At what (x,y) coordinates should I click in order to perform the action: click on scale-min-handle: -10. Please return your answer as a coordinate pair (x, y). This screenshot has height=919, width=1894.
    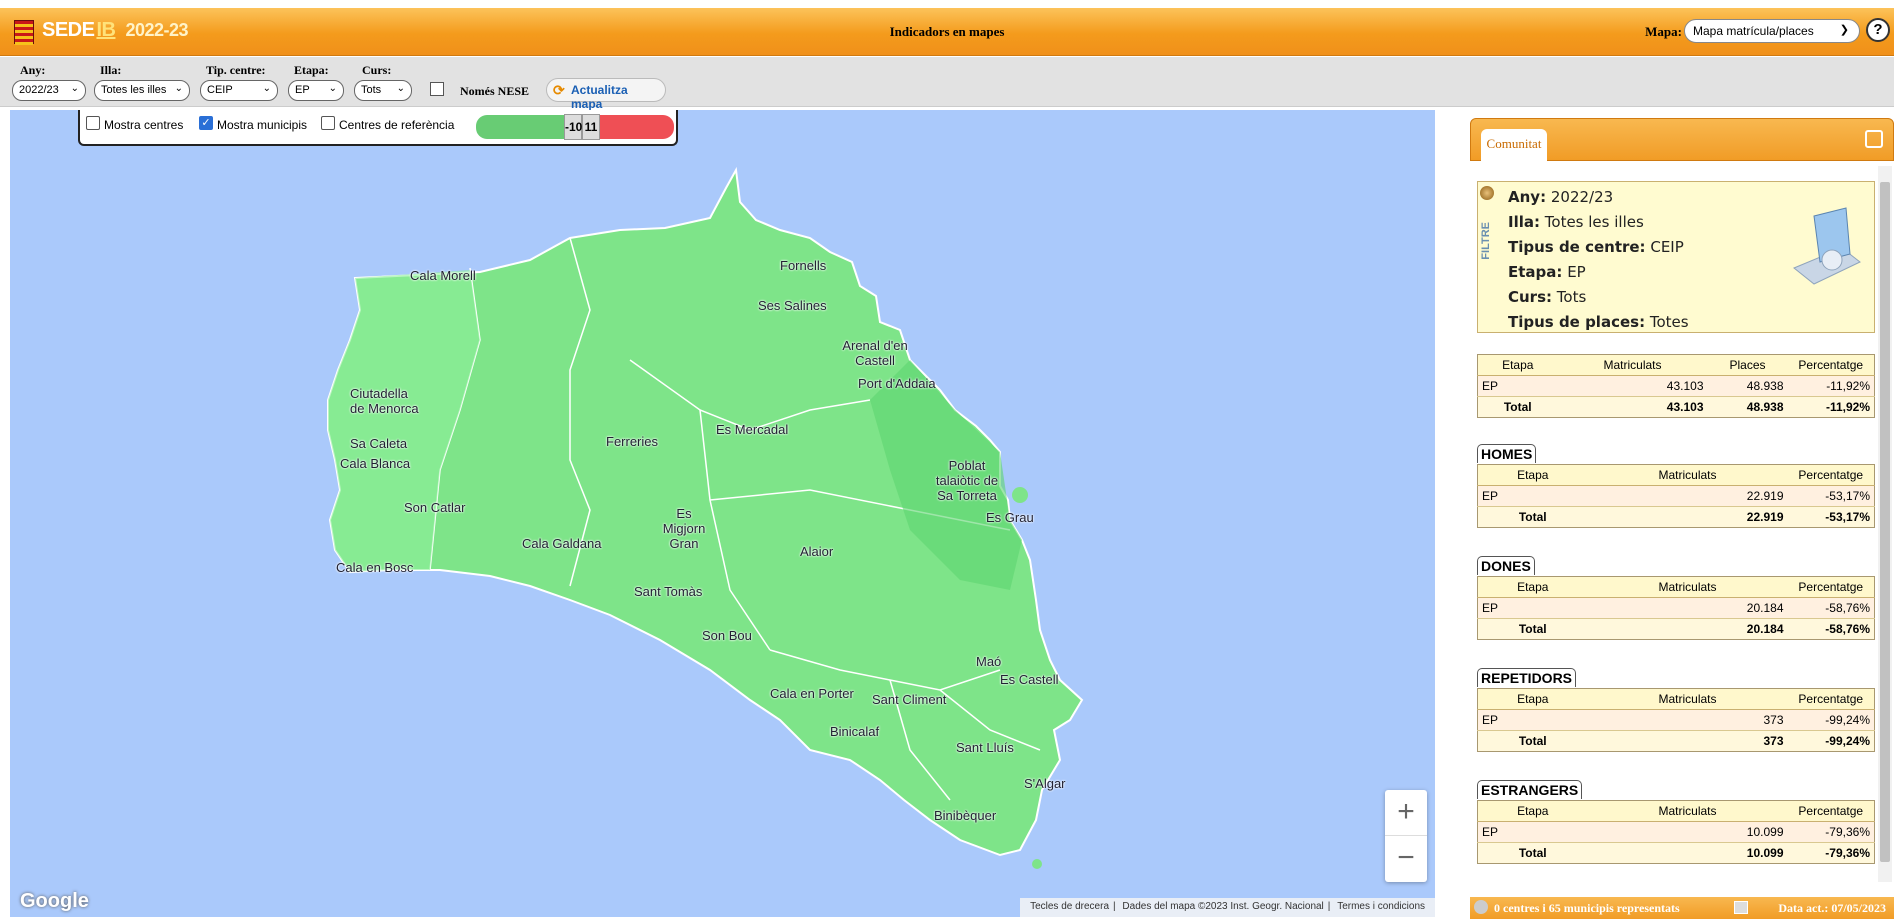
    Looking at the image, I should click on (573, 127).